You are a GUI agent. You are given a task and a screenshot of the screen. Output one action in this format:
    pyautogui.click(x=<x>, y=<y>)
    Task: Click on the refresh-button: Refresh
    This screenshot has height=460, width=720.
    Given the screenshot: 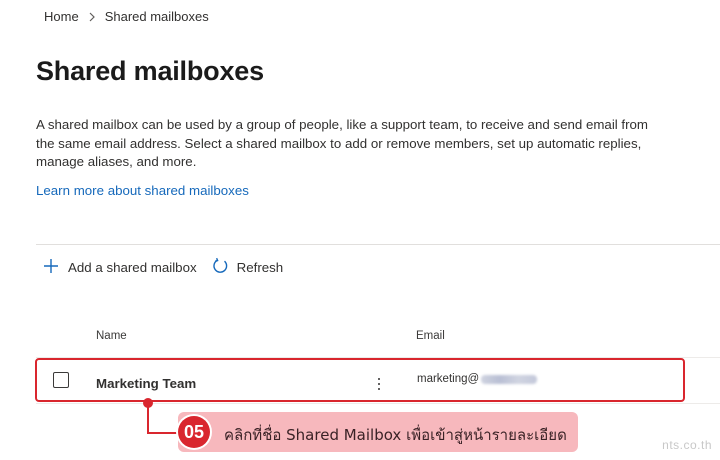 What is the action you would take?
    pyautogui.click(x=247, y=267)
    